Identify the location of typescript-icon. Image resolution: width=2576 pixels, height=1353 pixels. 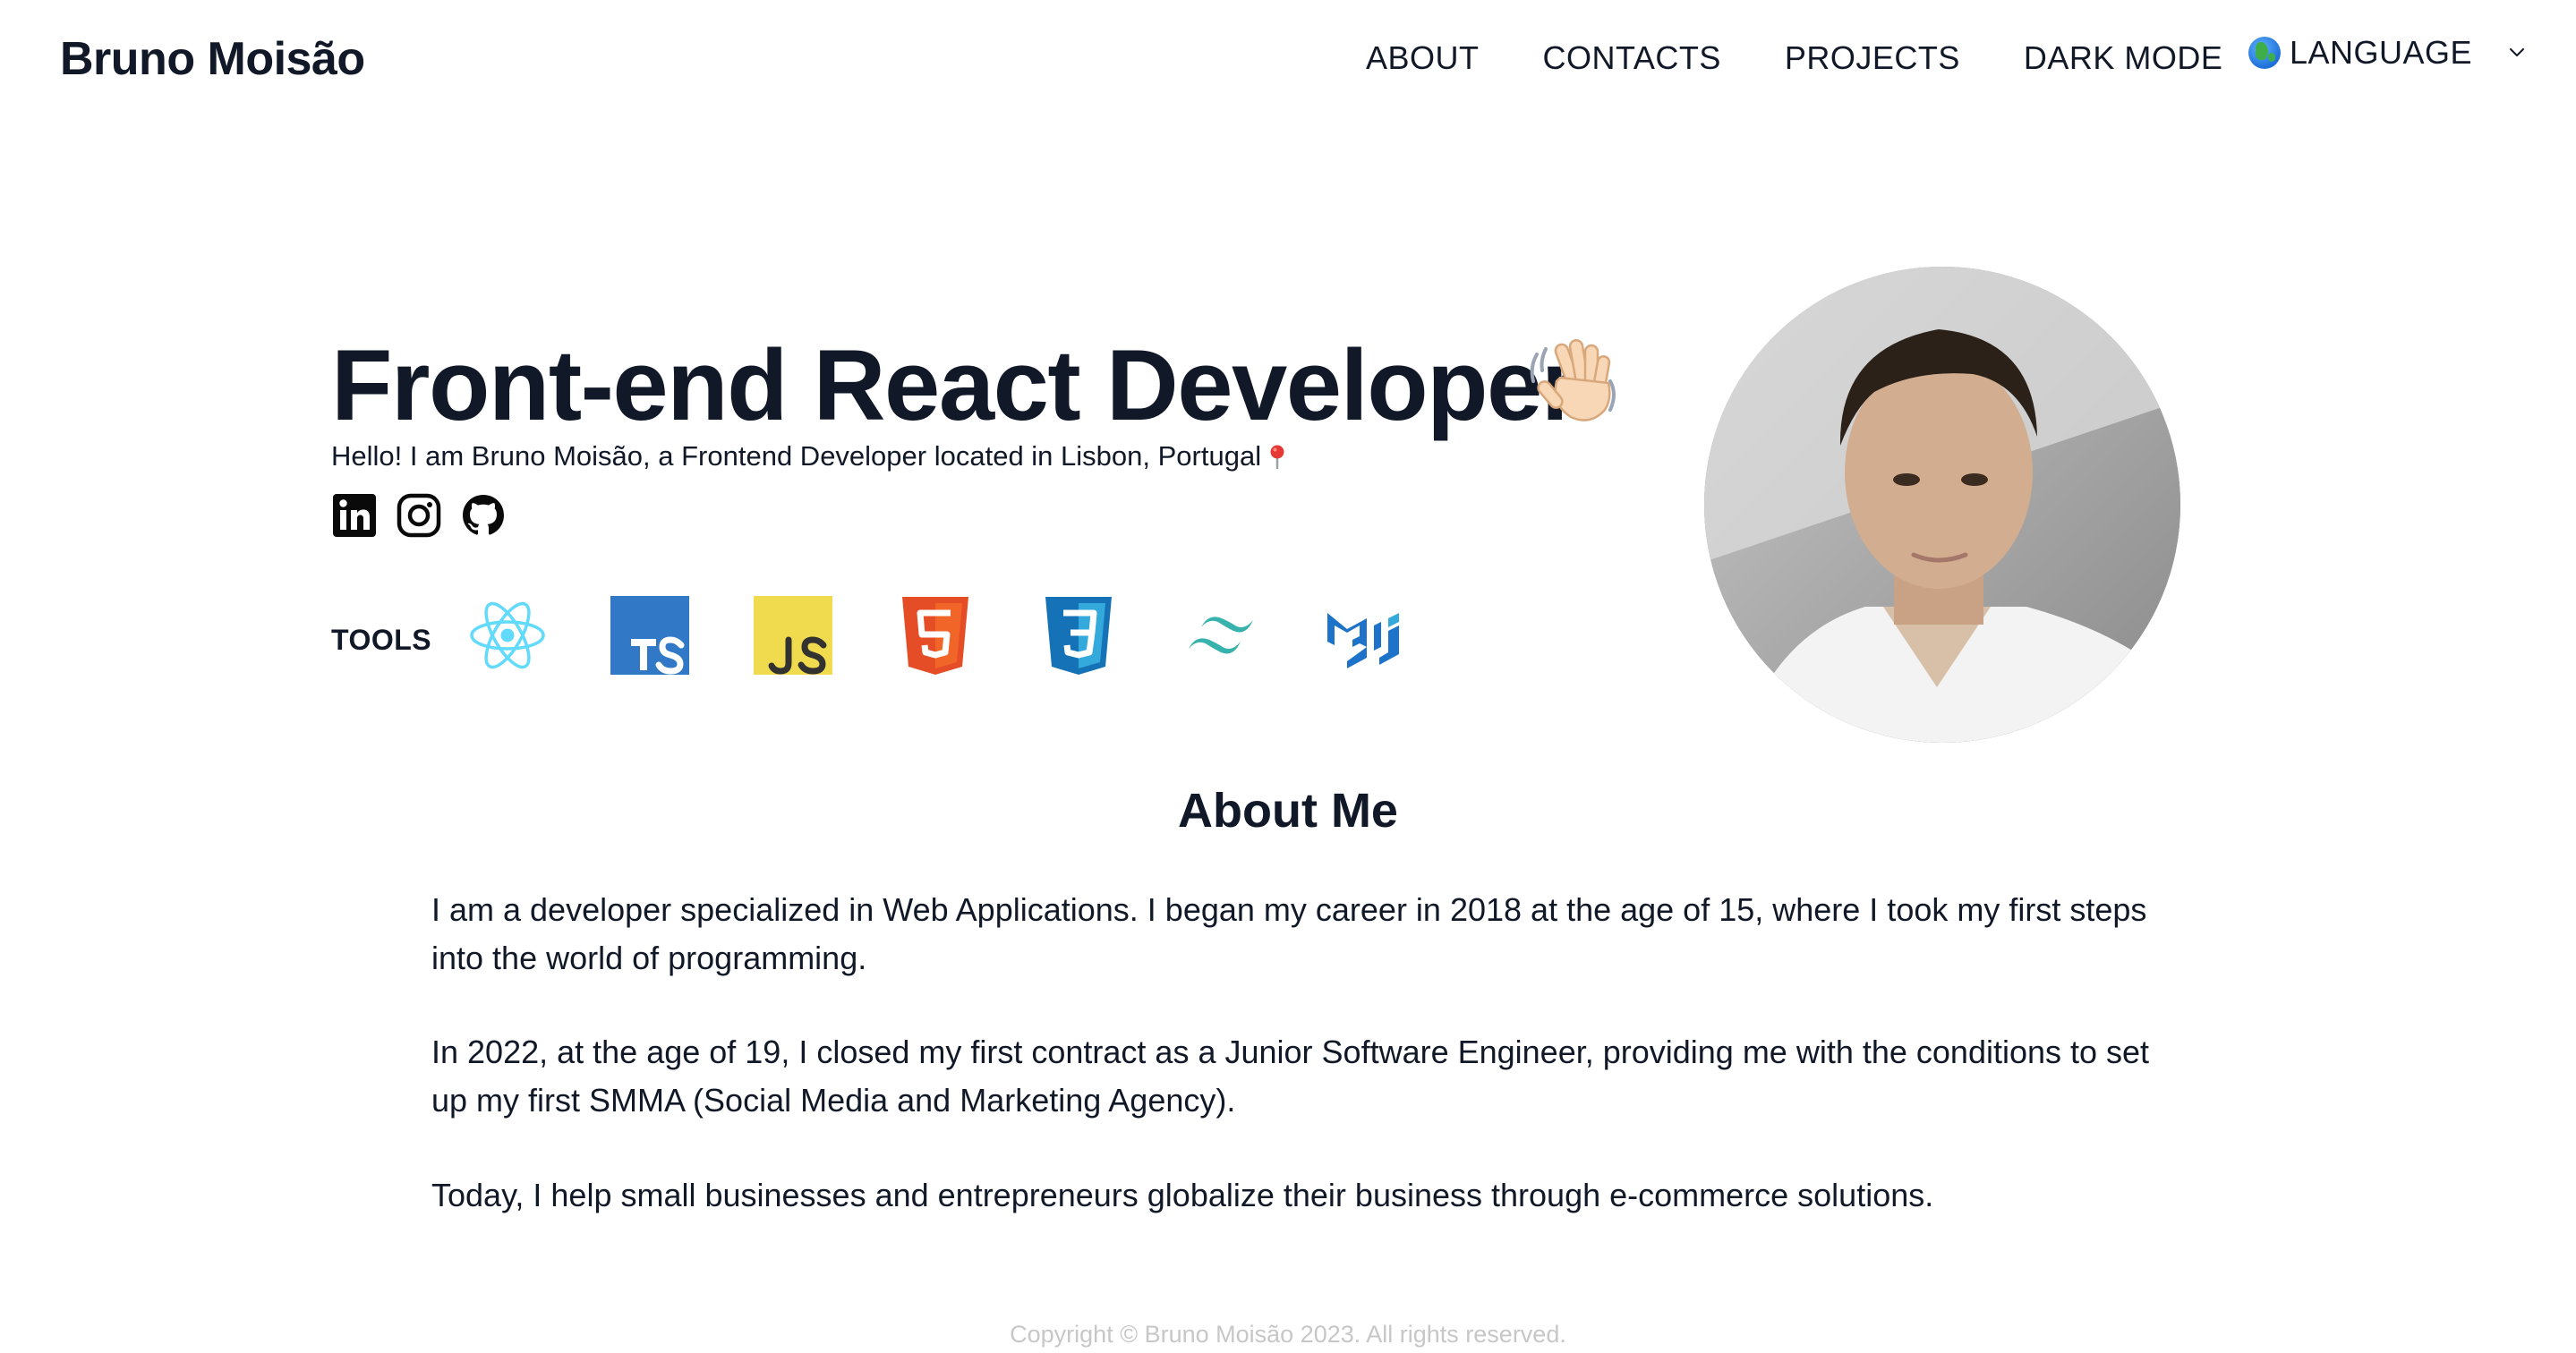
(649, 635).